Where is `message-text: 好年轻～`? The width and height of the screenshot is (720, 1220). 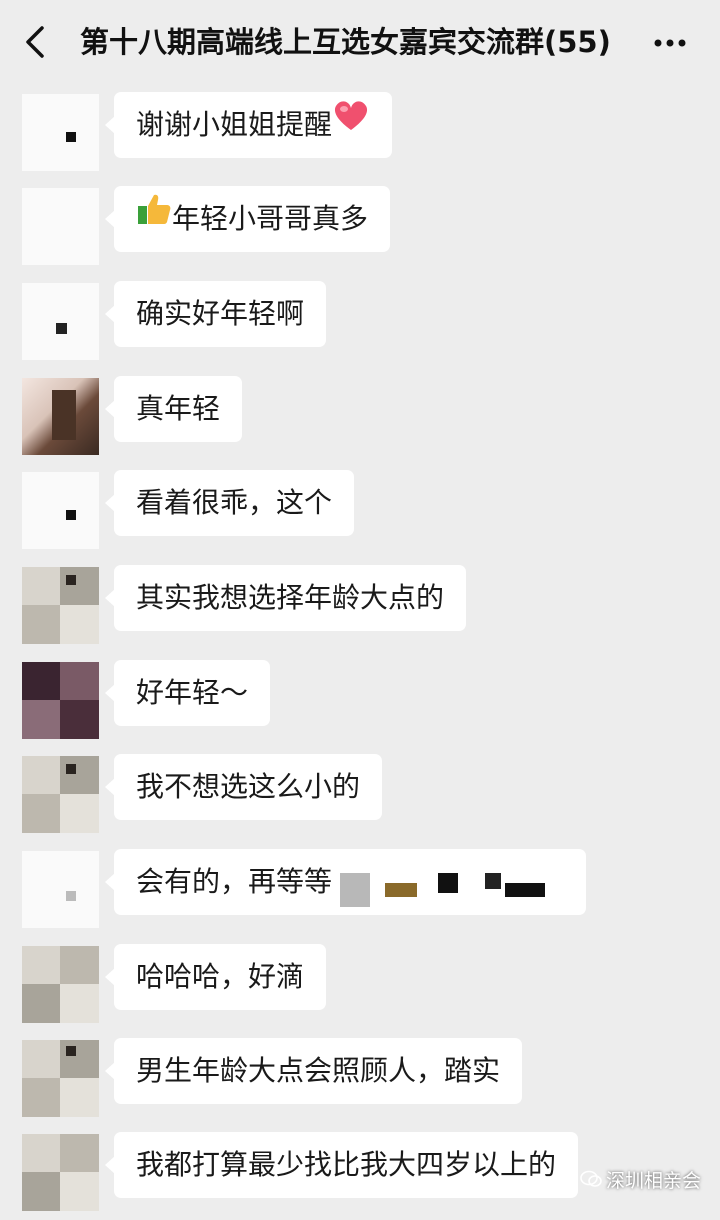
message-text: 好年轻～ is located at coordinates (192, 692).